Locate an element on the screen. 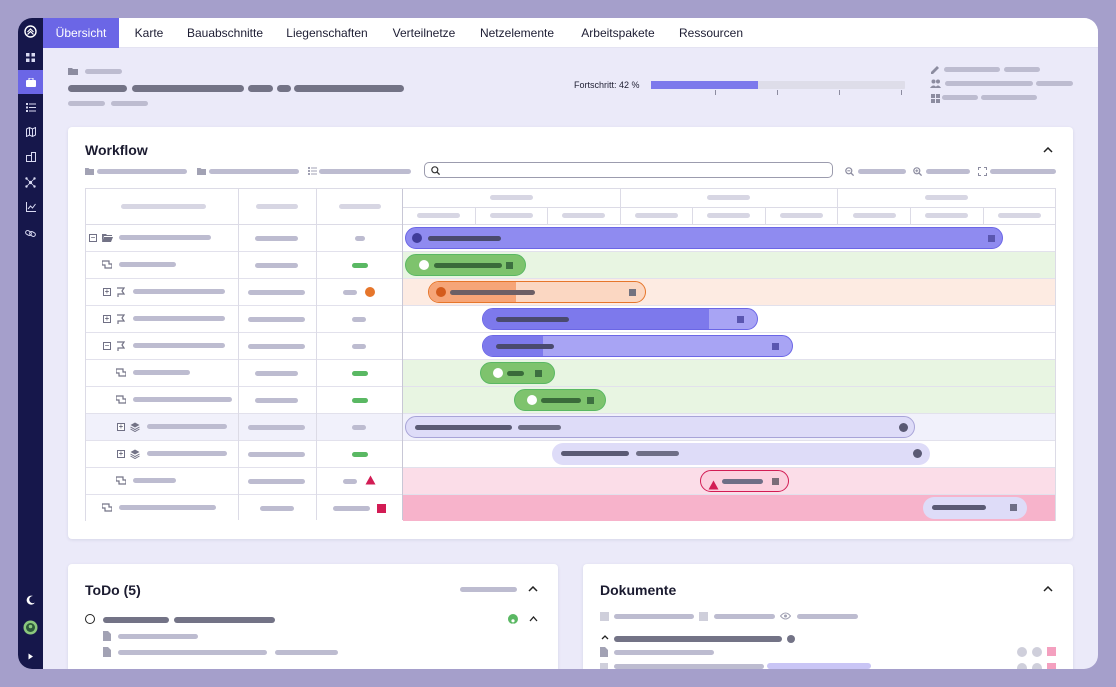  zoom-out-label is located at coordinates (882, 171).